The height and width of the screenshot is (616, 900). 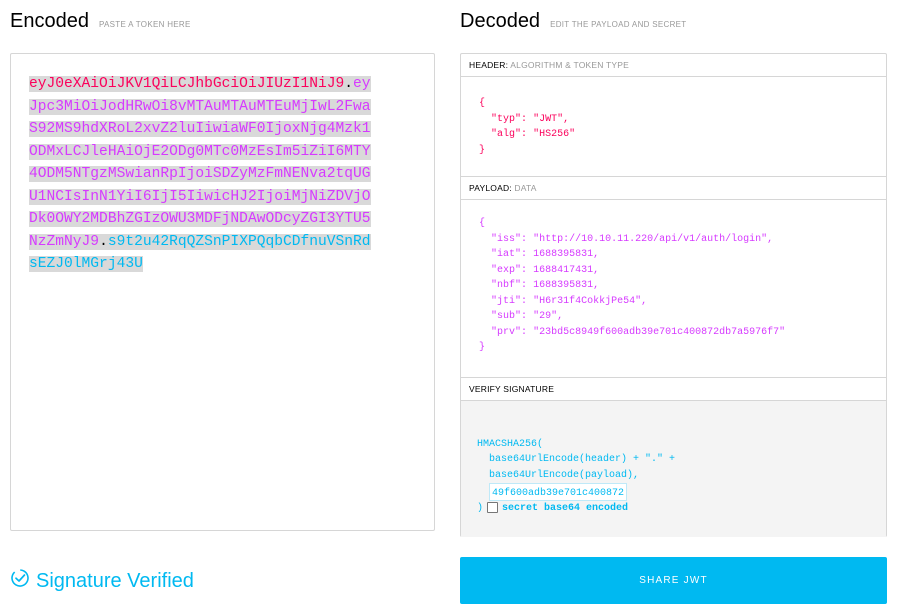 What do you see at coordinates (673, 127) in the screenshot?
I see `header-json-editor: { "typ": "JWT", "alg": "HS256" }` at bounding box center [673, 127].